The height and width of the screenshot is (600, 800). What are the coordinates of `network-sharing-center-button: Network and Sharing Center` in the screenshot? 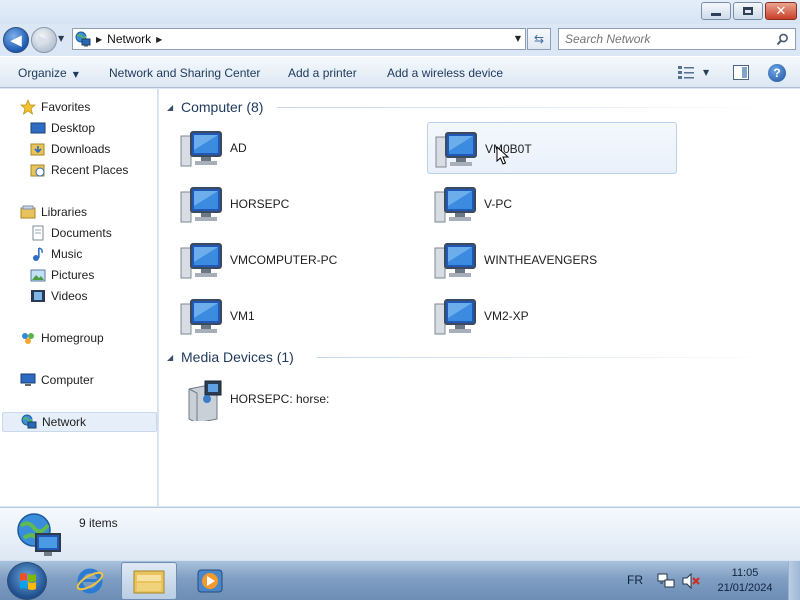 It's located at (184, 73).